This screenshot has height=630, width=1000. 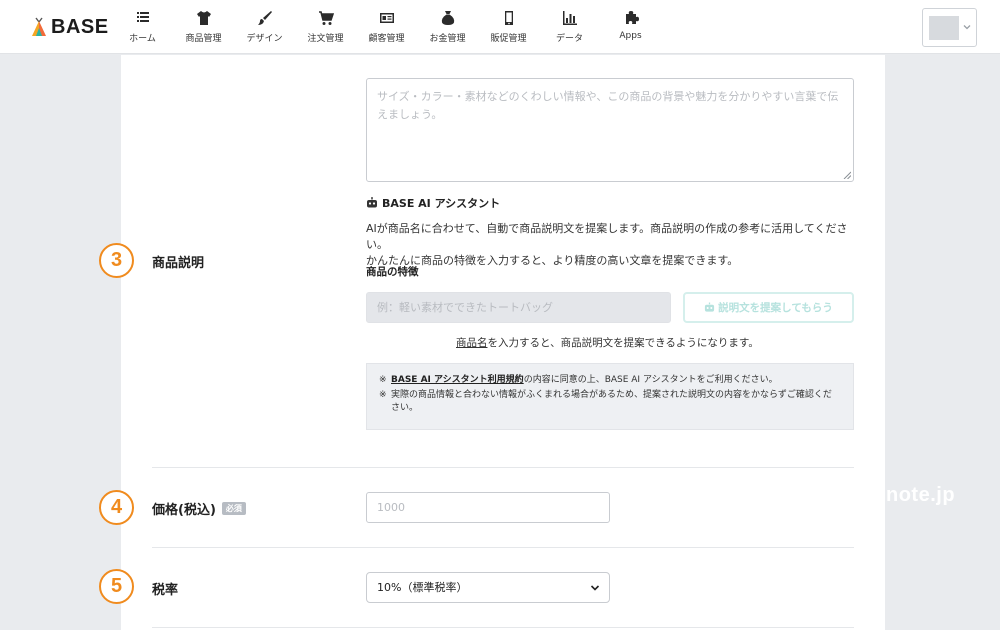 What do you see at coordinates (80, 26) in the screenshot?
I see `logo-text: BASE` at bounding box center [80, 26].